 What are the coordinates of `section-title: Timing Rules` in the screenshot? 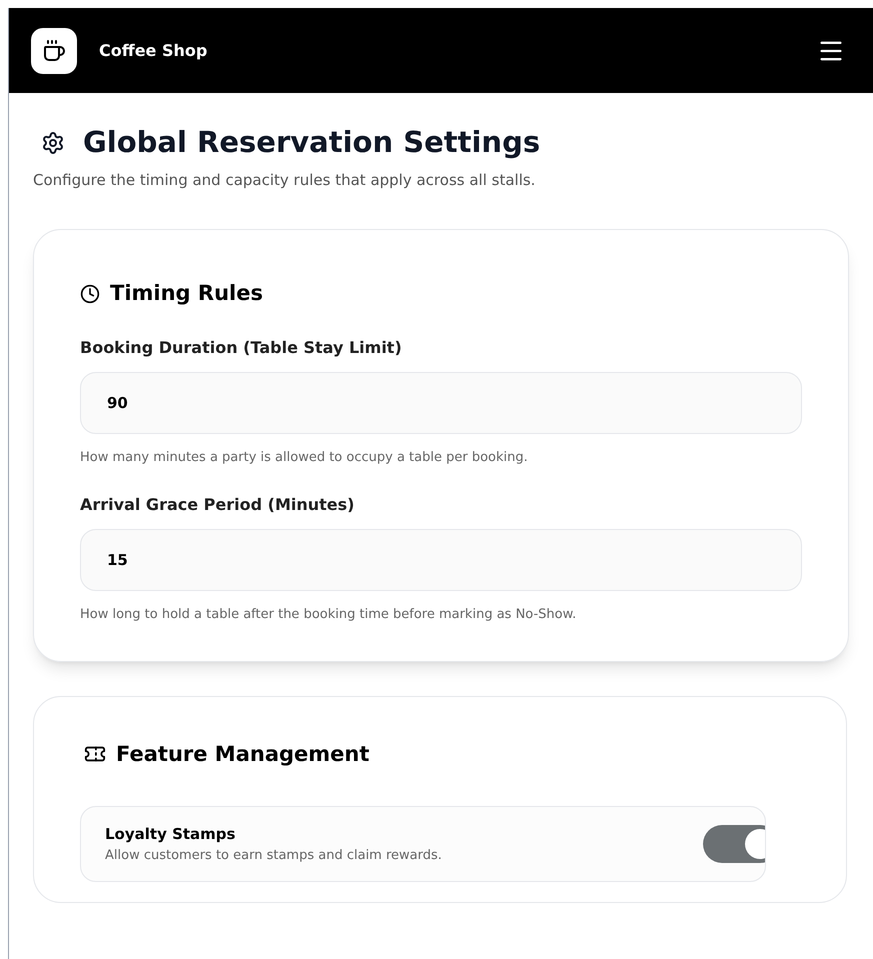 It's located at (186, 293).